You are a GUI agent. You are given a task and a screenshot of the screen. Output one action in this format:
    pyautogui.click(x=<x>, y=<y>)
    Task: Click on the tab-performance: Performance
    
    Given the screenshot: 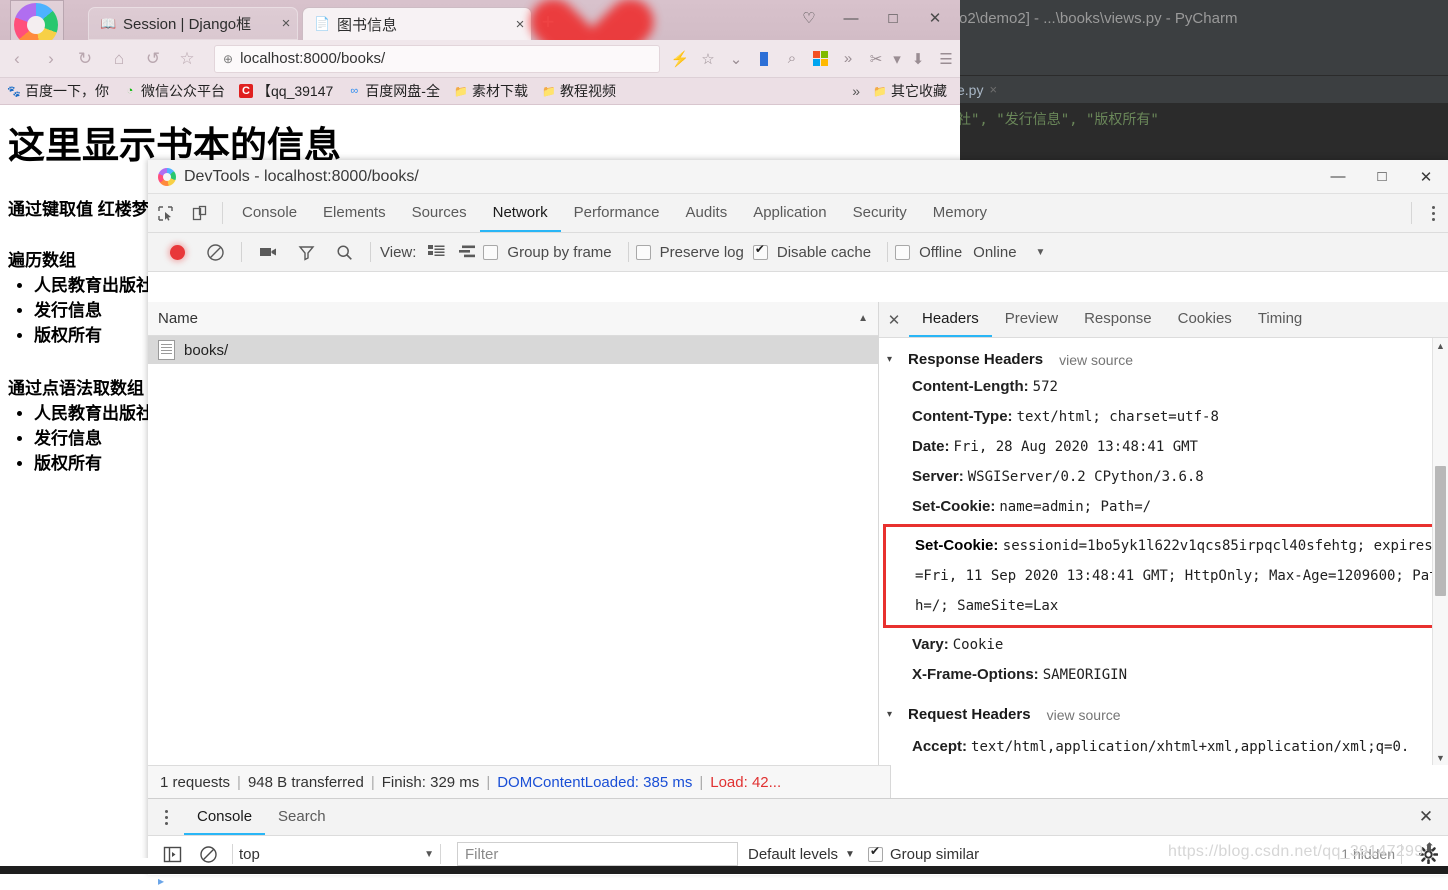 What is the action you would take?
    pyautogui.click(x=617, y=213)
    